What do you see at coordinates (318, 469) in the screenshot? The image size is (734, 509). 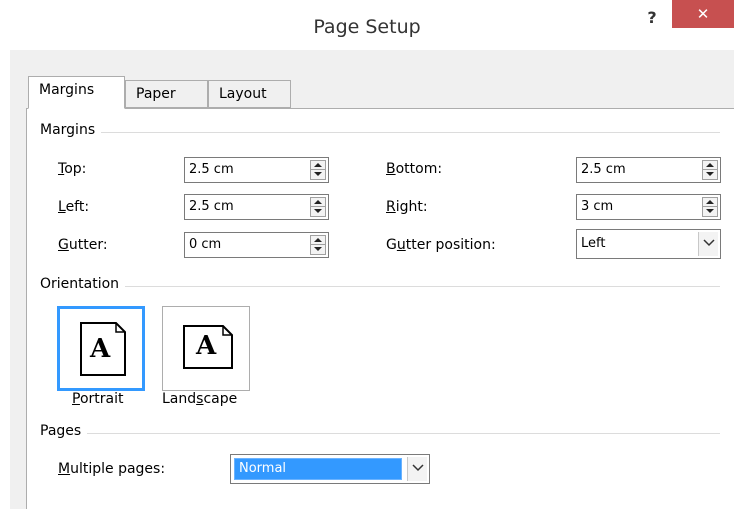 I see `multiple-pages-selected-value: Normal` at bounding box center [318, 469].